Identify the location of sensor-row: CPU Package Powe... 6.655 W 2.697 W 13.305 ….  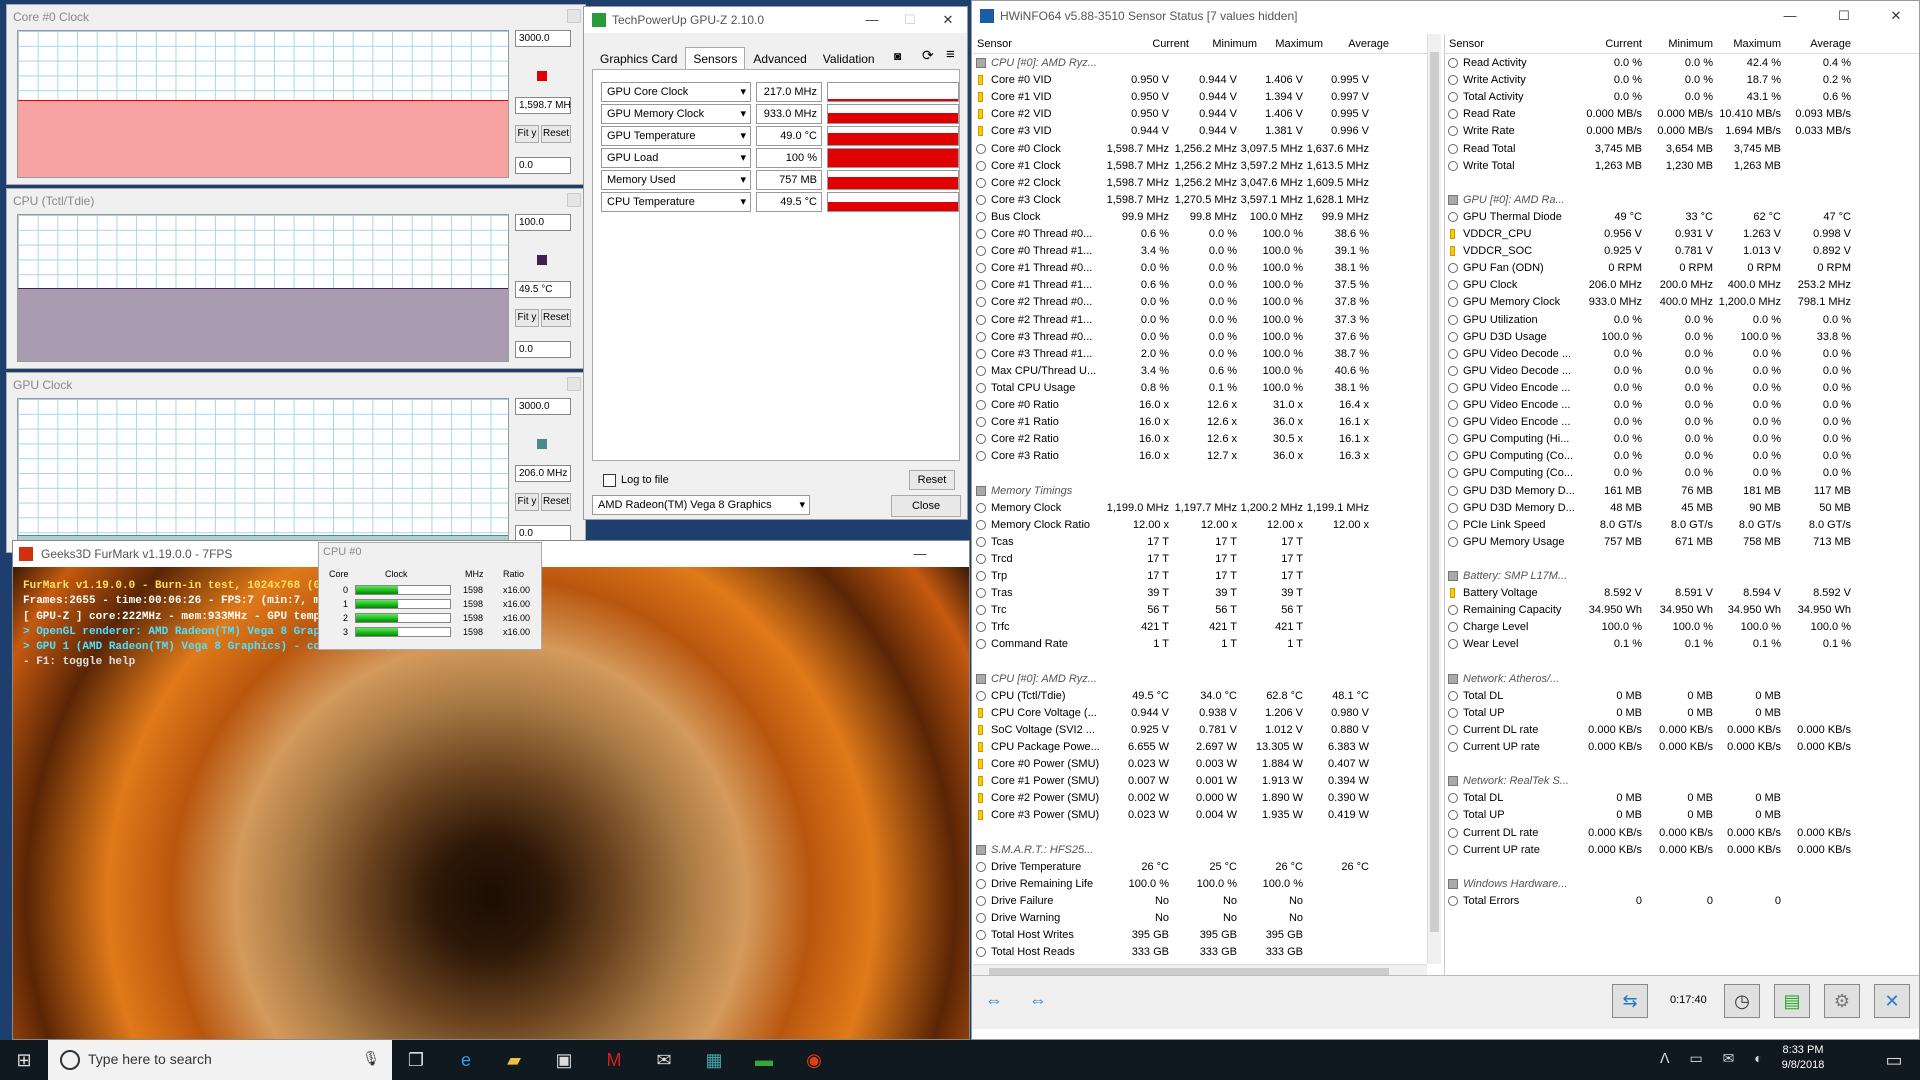
(1200, 747).